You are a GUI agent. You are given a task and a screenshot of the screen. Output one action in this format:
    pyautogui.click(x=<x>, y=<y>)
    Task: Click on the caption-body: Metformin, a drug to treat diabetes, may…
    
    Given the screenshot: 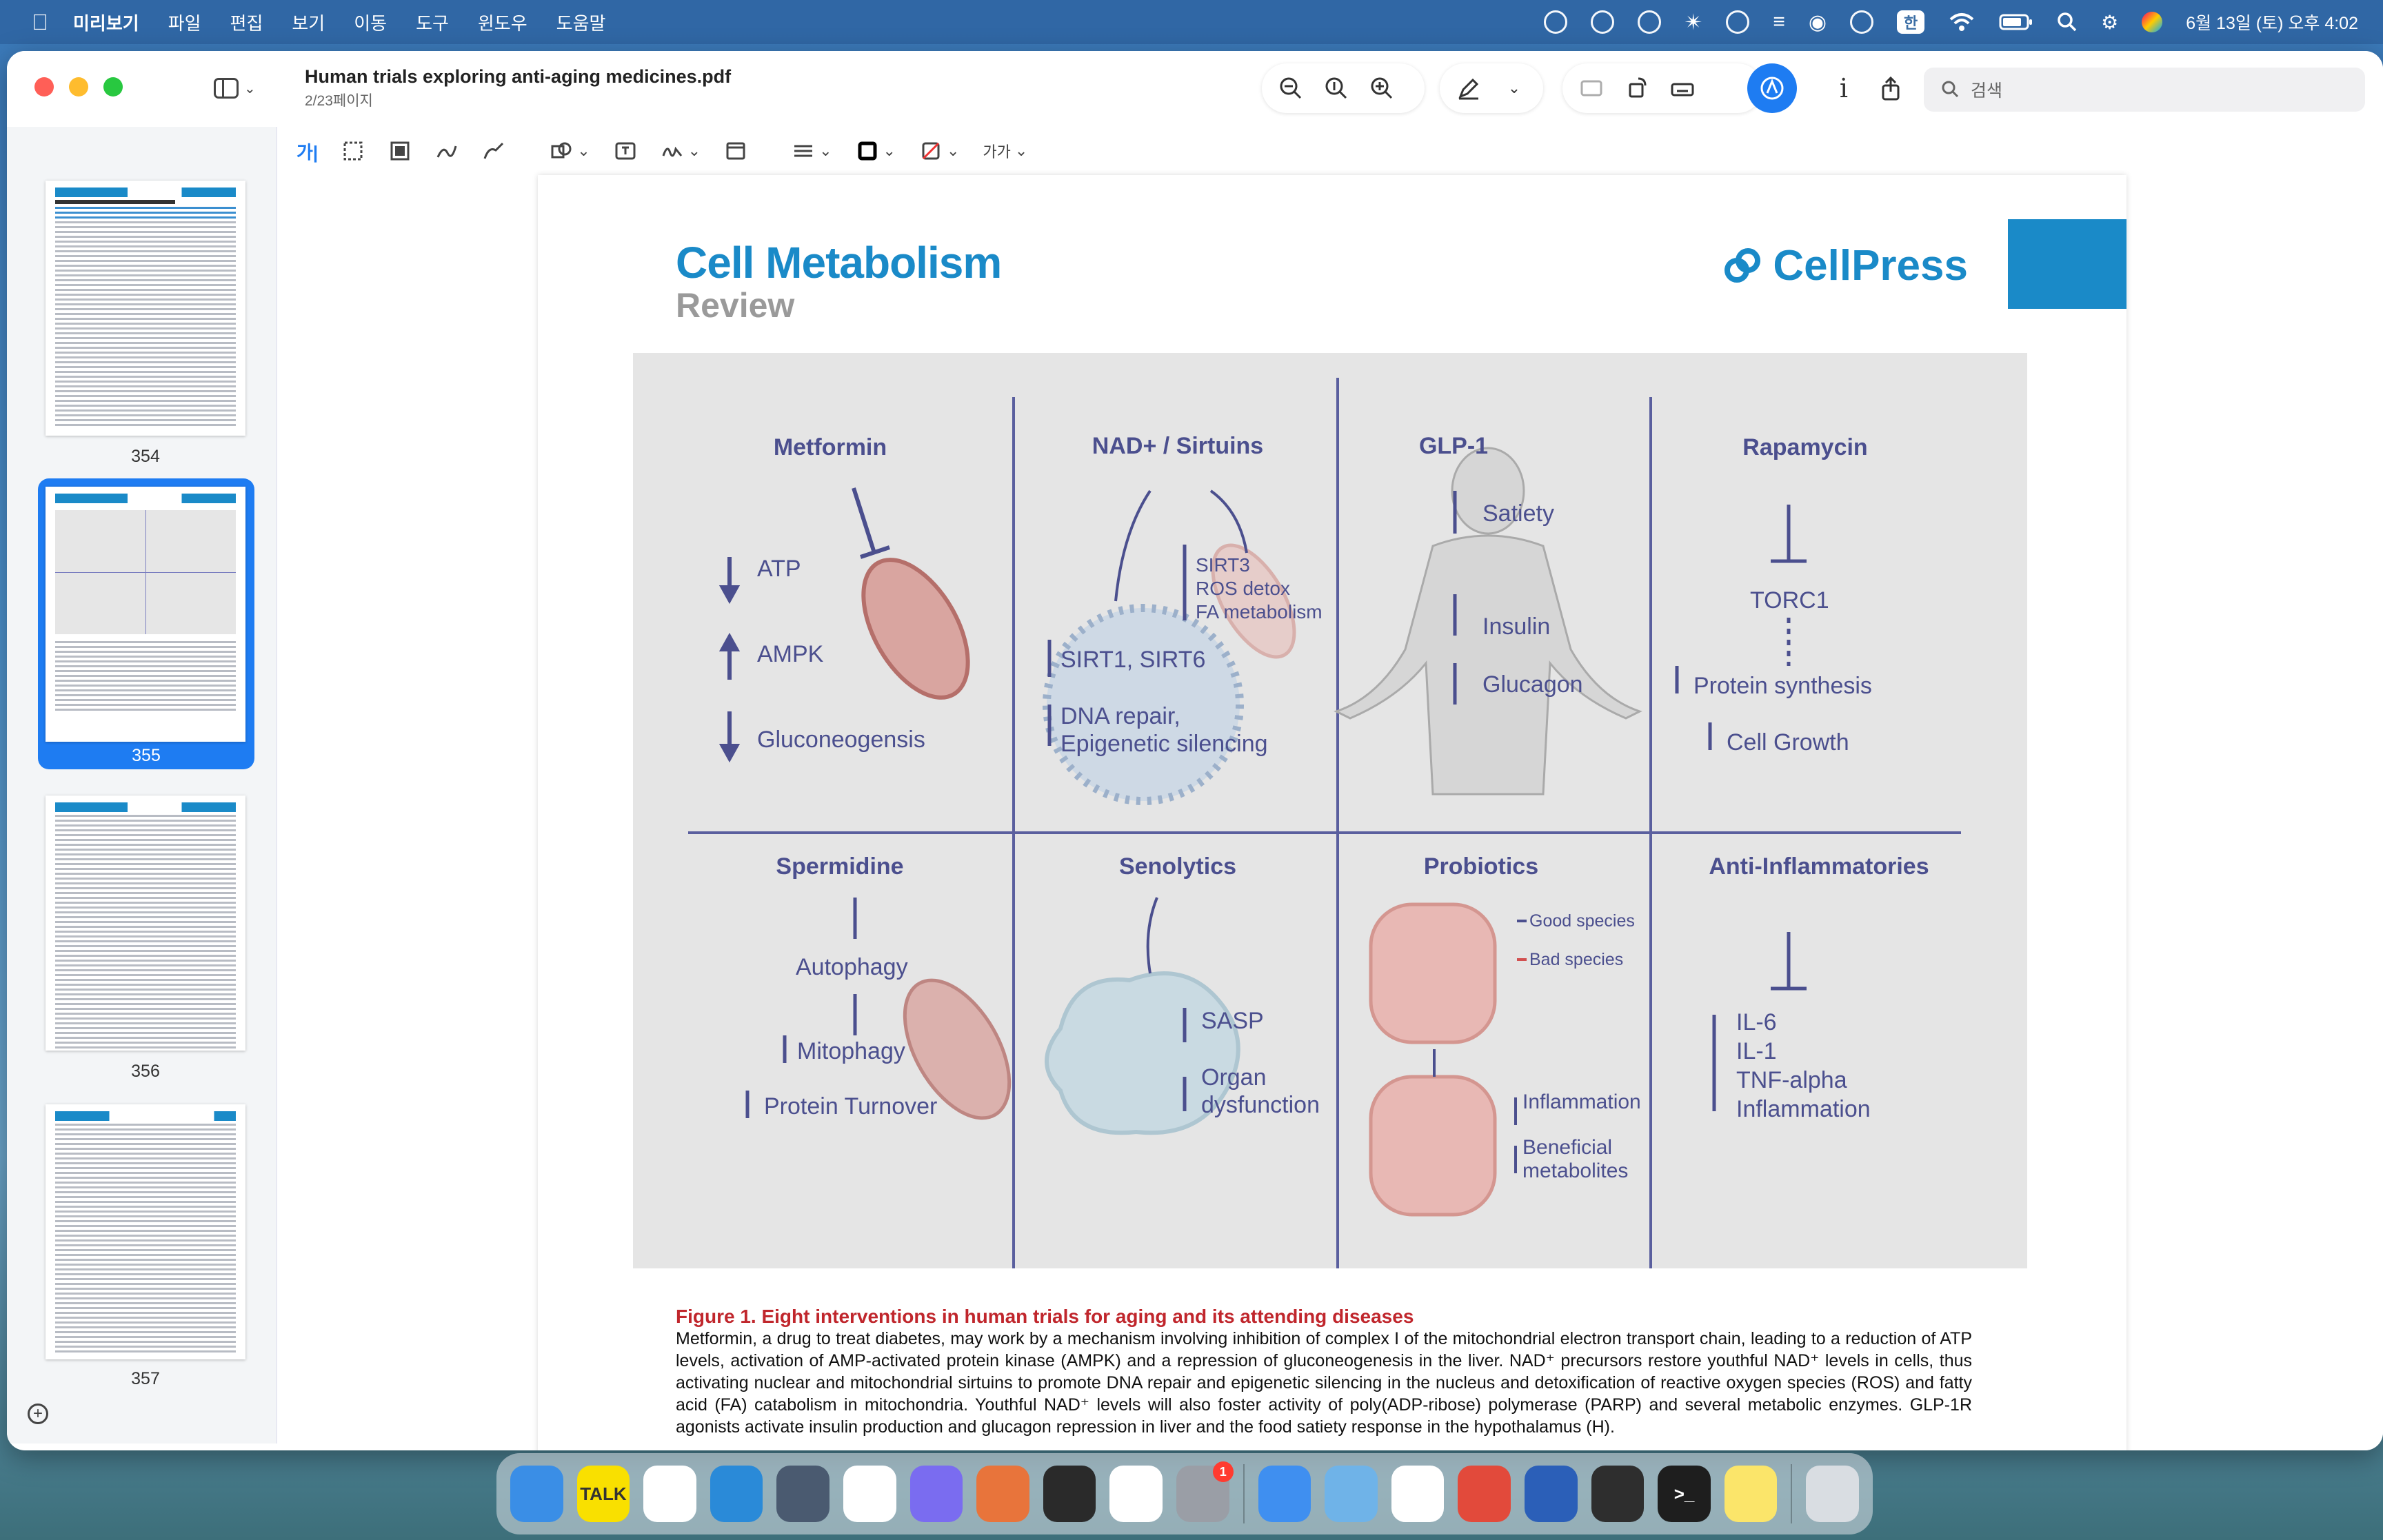 What is the action you would take?
    pyautogui.click(x=1324, y=1383)
    